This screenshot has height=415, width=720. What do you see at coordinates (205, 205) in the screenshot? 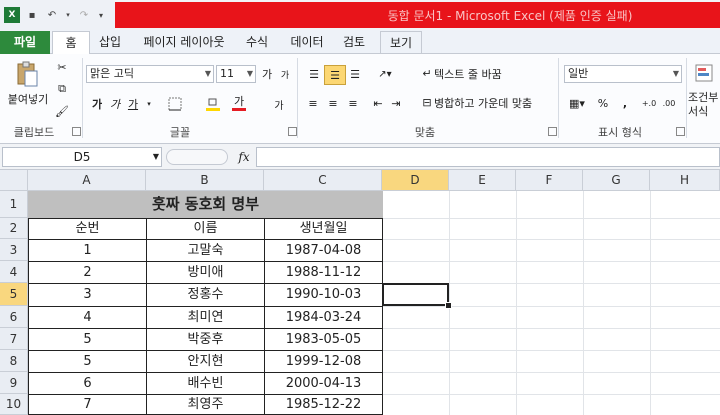
I see `table-title: 훗짜 동호회 명부` at bounding box center [205, 205].